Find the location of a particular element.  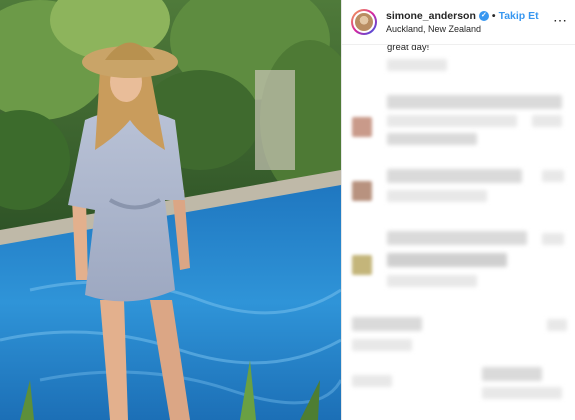

username-row: simone_anderson ✓ • Takip Et is located at coordinates (462, 16).